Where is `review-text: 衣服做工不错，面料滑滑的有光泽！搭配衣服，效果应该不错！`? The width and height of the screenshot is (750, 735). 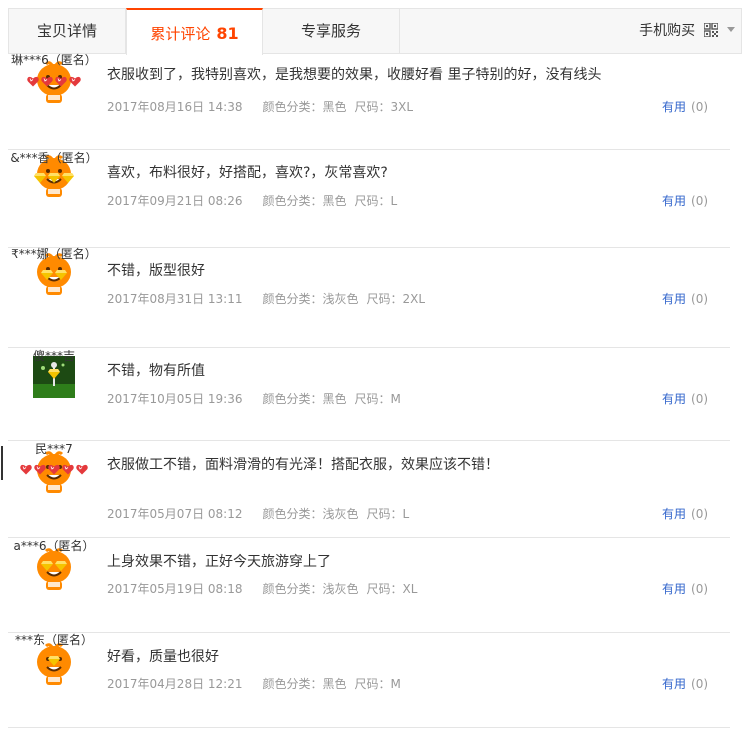 review-text: 衣服做工不错，面料滑滑的有光泽！搭配衣服，效果应该不错！ is located at coordinates (303, 465).